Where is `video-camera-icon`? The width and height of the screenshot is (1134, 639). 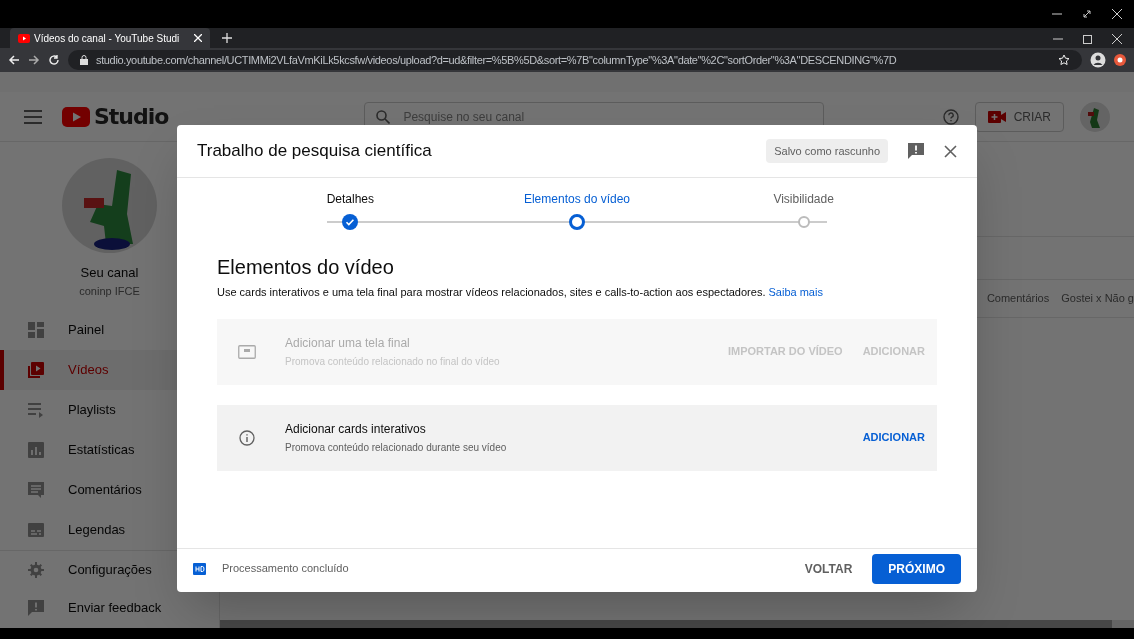 video-camera-icon is located at coordinates (996, 116).